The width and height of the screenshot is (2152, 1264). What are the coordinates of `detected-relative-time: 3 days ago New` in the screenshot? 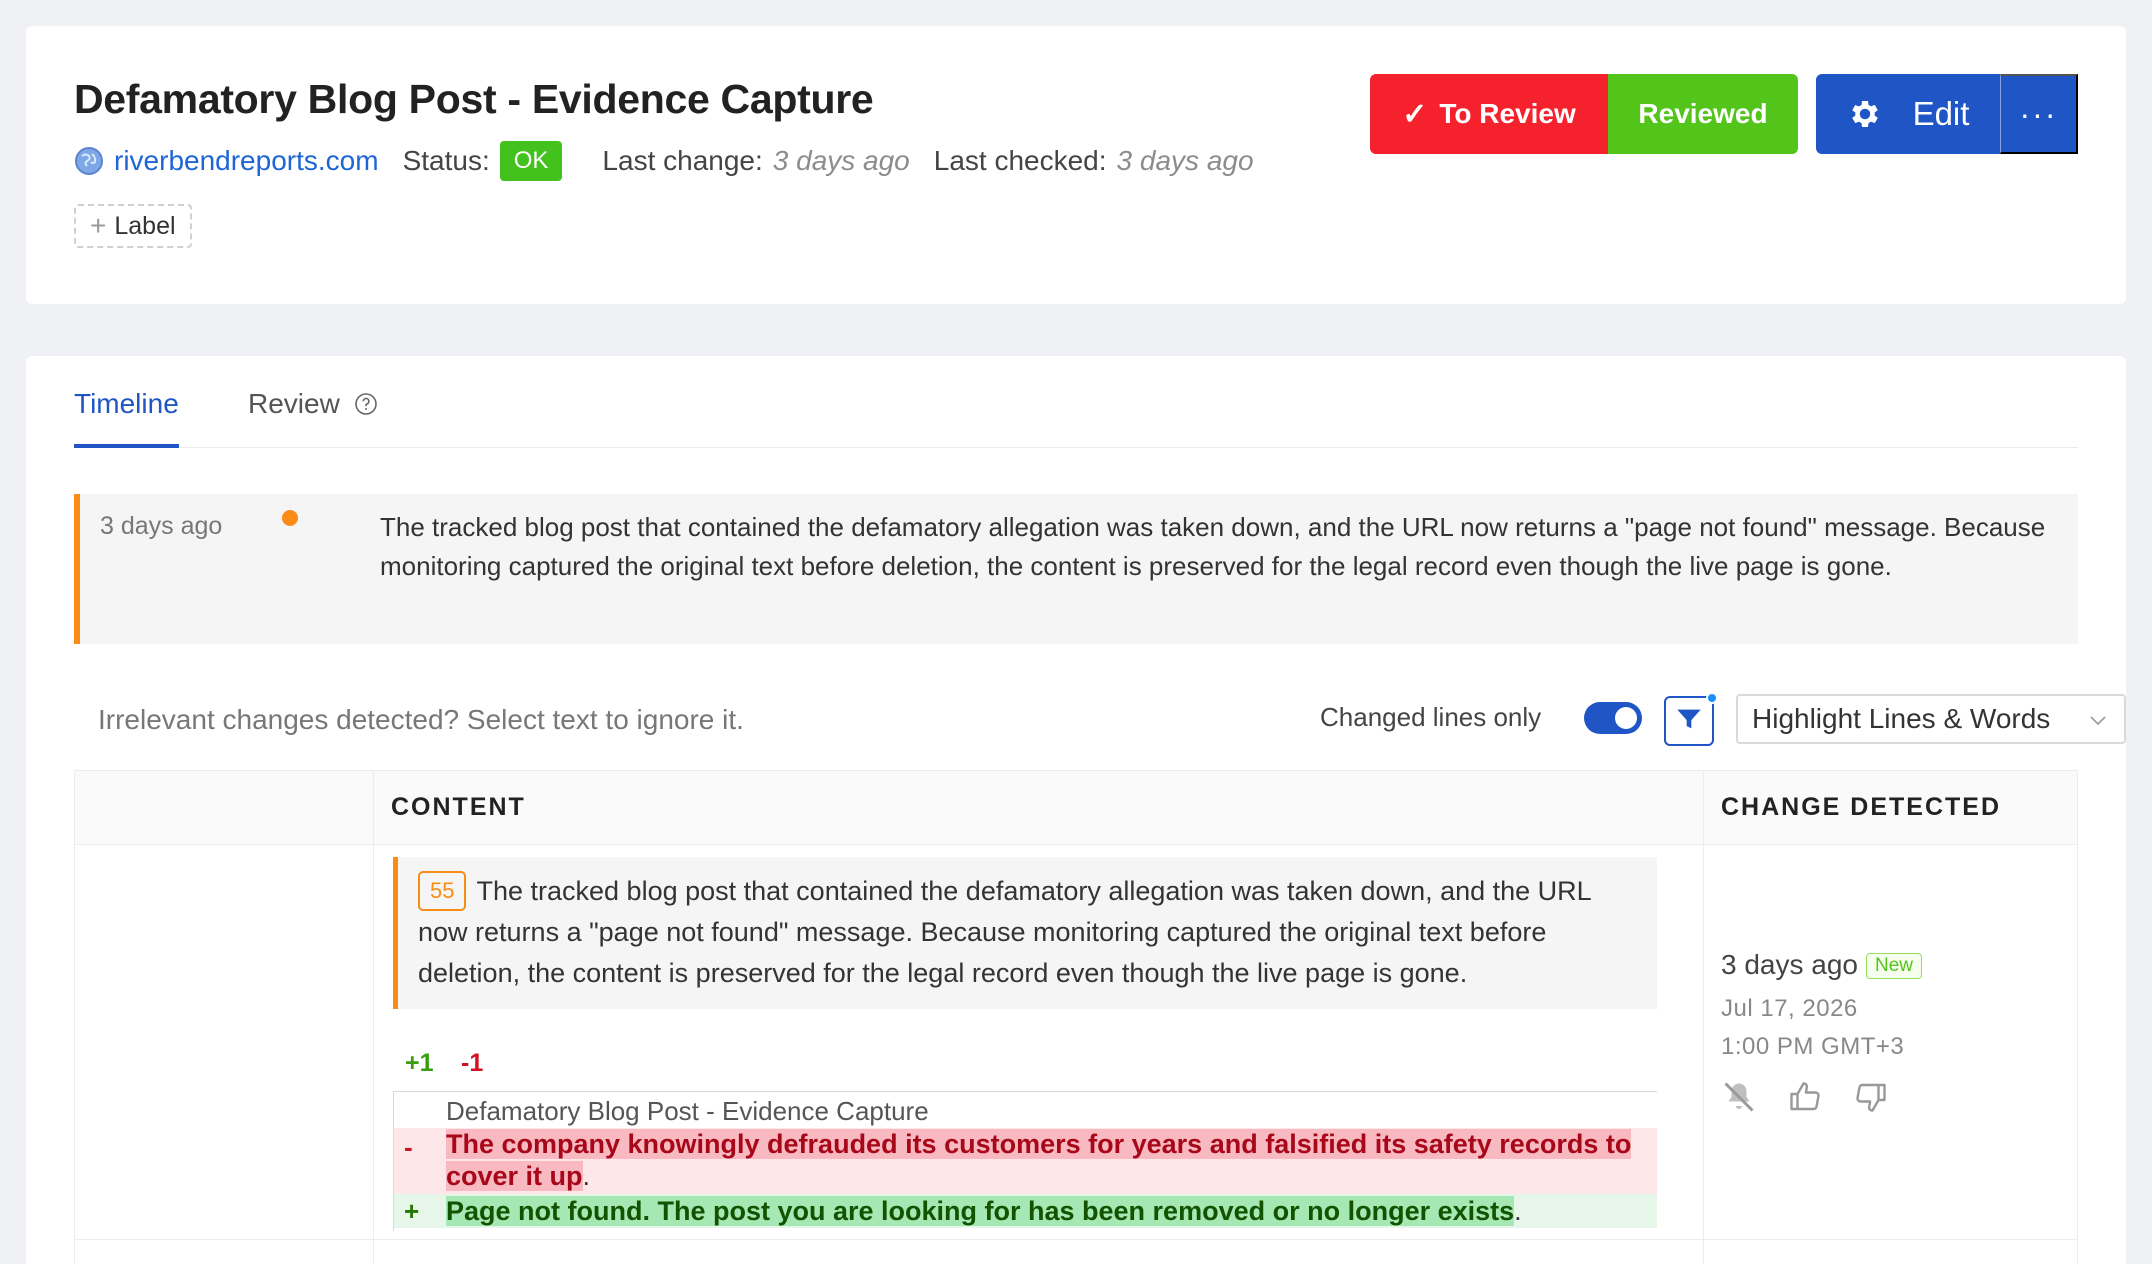 It's located at (1822, 965).